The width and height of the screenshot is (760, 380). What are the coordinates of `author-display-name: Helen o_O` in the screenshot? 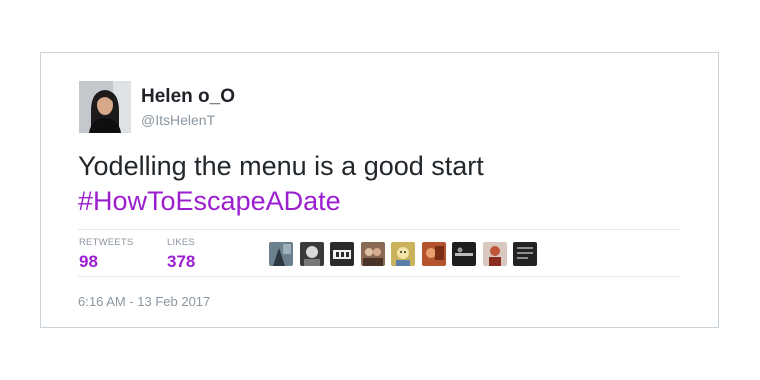 It's located at (188, 97).